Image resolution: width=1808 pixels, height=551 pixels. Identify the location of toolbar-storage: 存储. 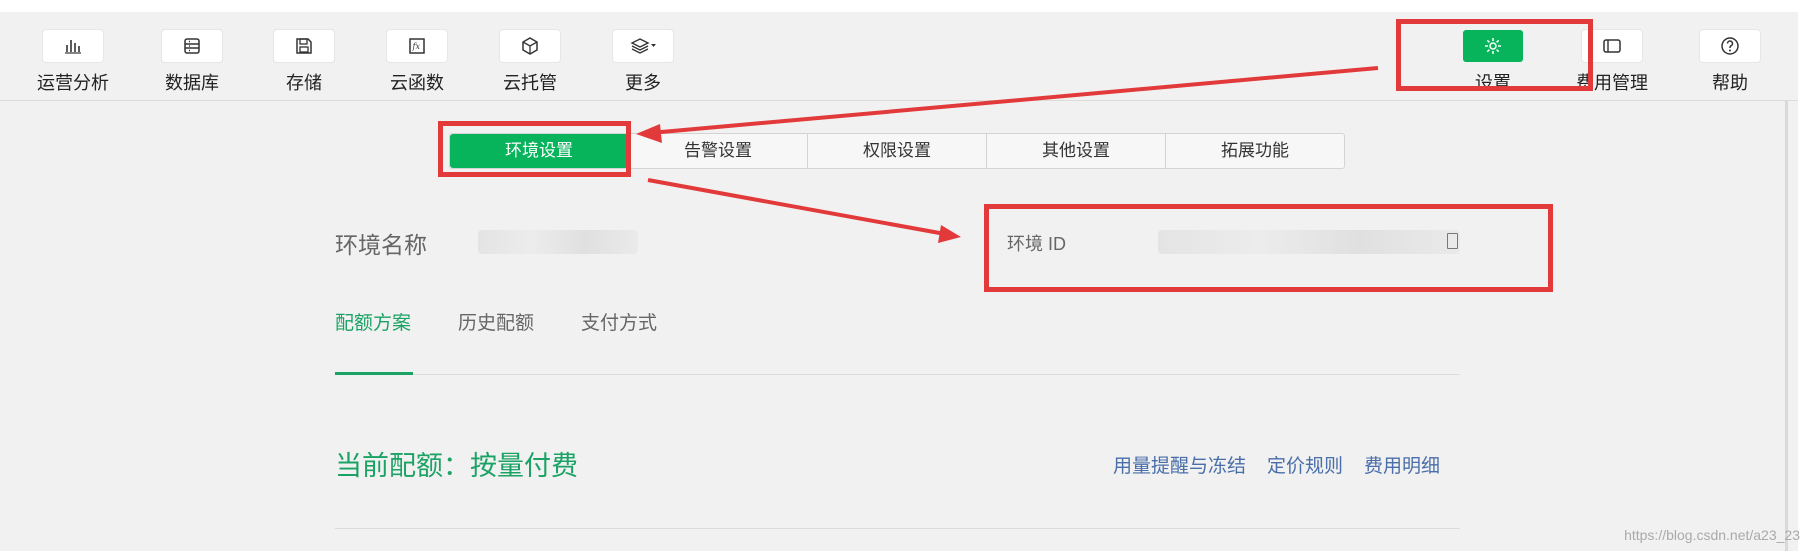
(304, 62).